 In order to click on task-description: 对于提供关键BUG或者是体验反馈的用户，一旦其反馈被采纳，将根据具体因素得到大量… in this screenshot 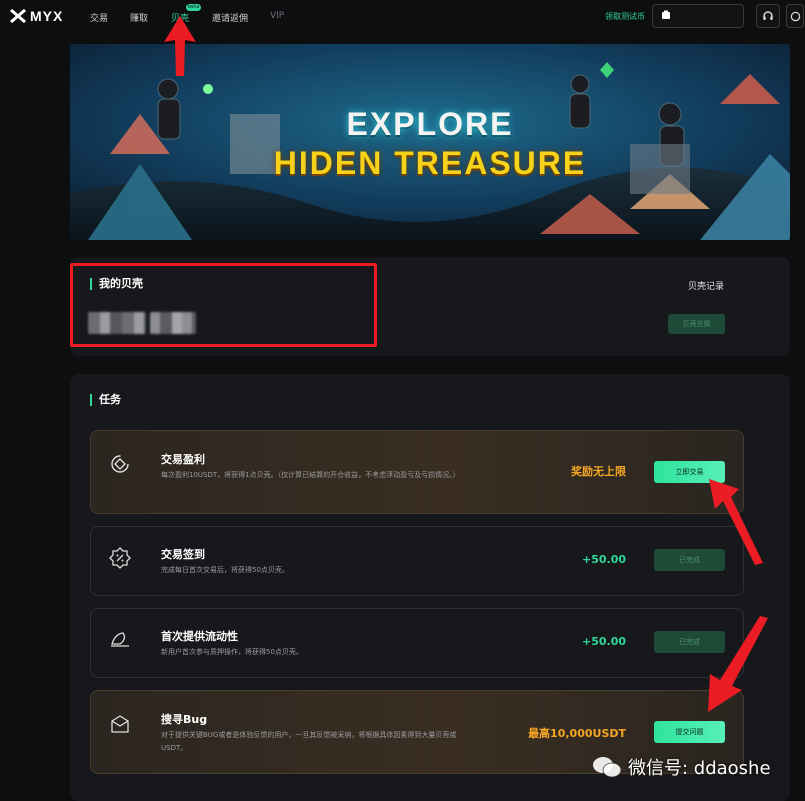, I will do `click(309, 741)`.